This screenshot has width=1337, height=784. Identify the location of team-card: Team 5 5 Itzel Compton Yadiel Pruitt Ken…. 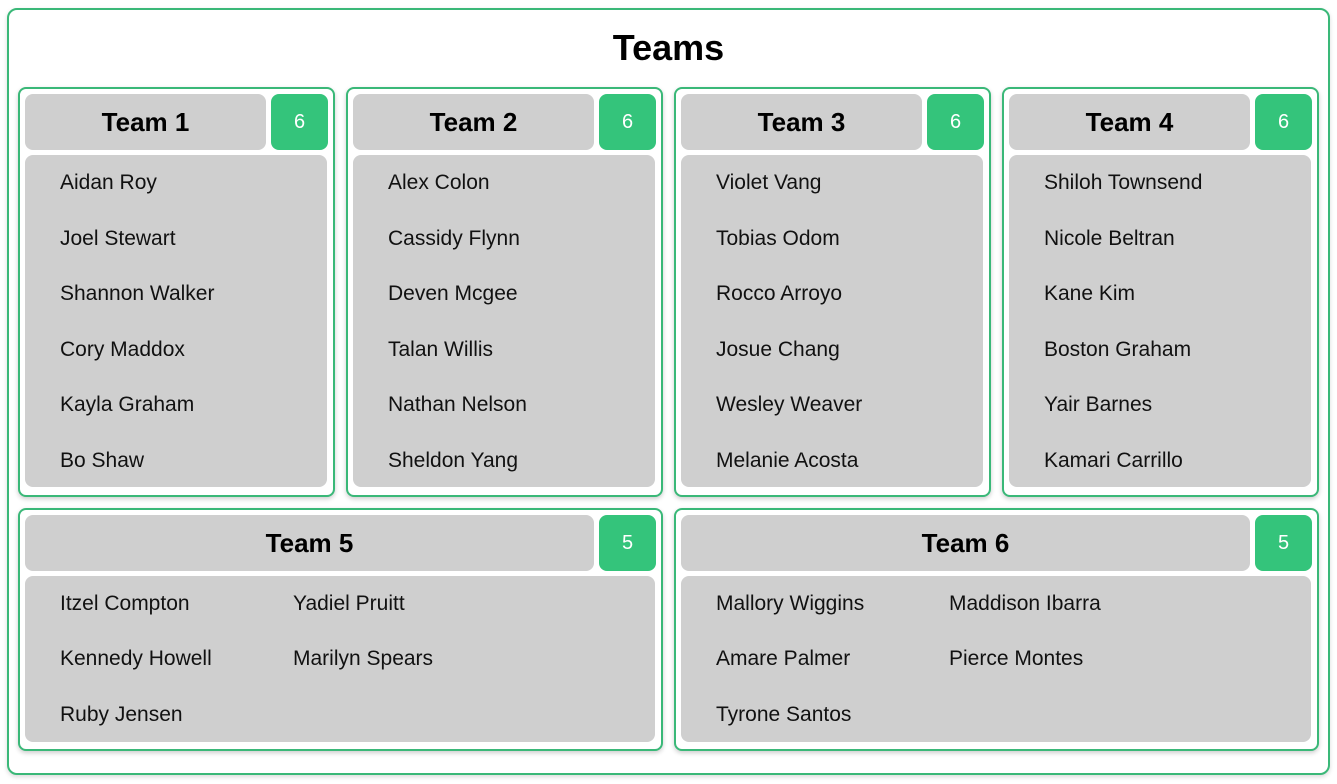
(340, 629).